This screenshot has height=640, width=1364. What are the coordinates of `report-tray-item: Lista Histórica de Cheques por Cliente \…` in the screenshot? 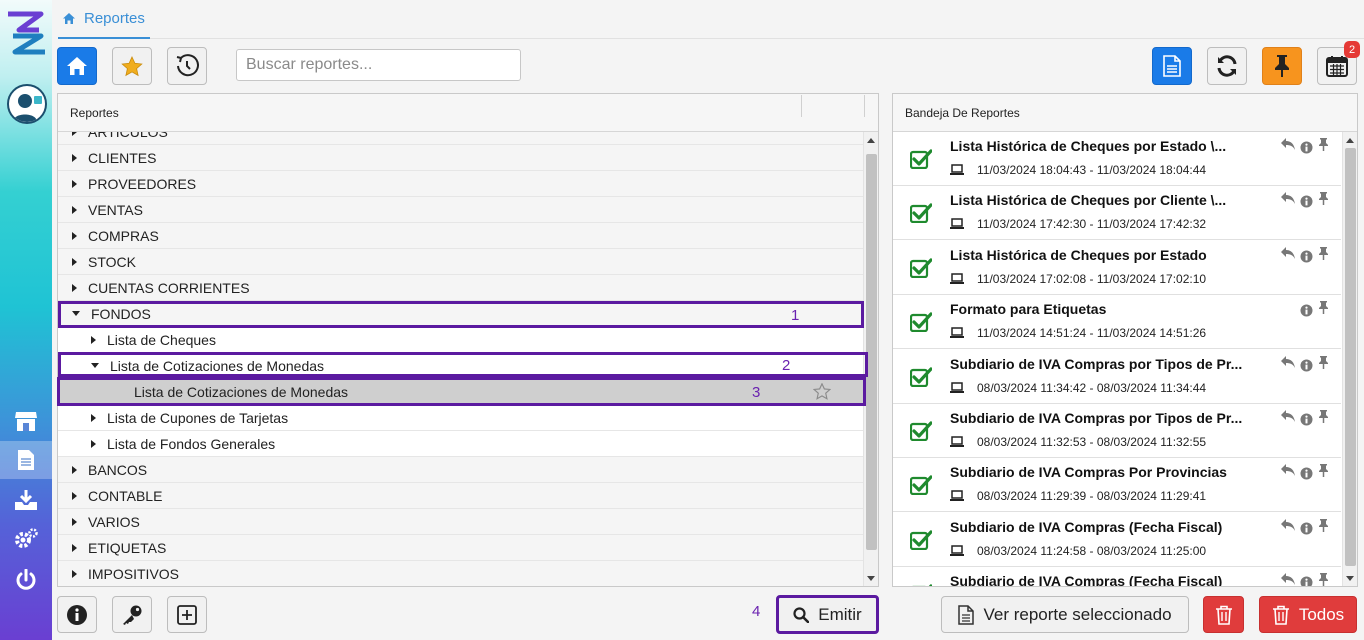 It's located at (1117, 213).